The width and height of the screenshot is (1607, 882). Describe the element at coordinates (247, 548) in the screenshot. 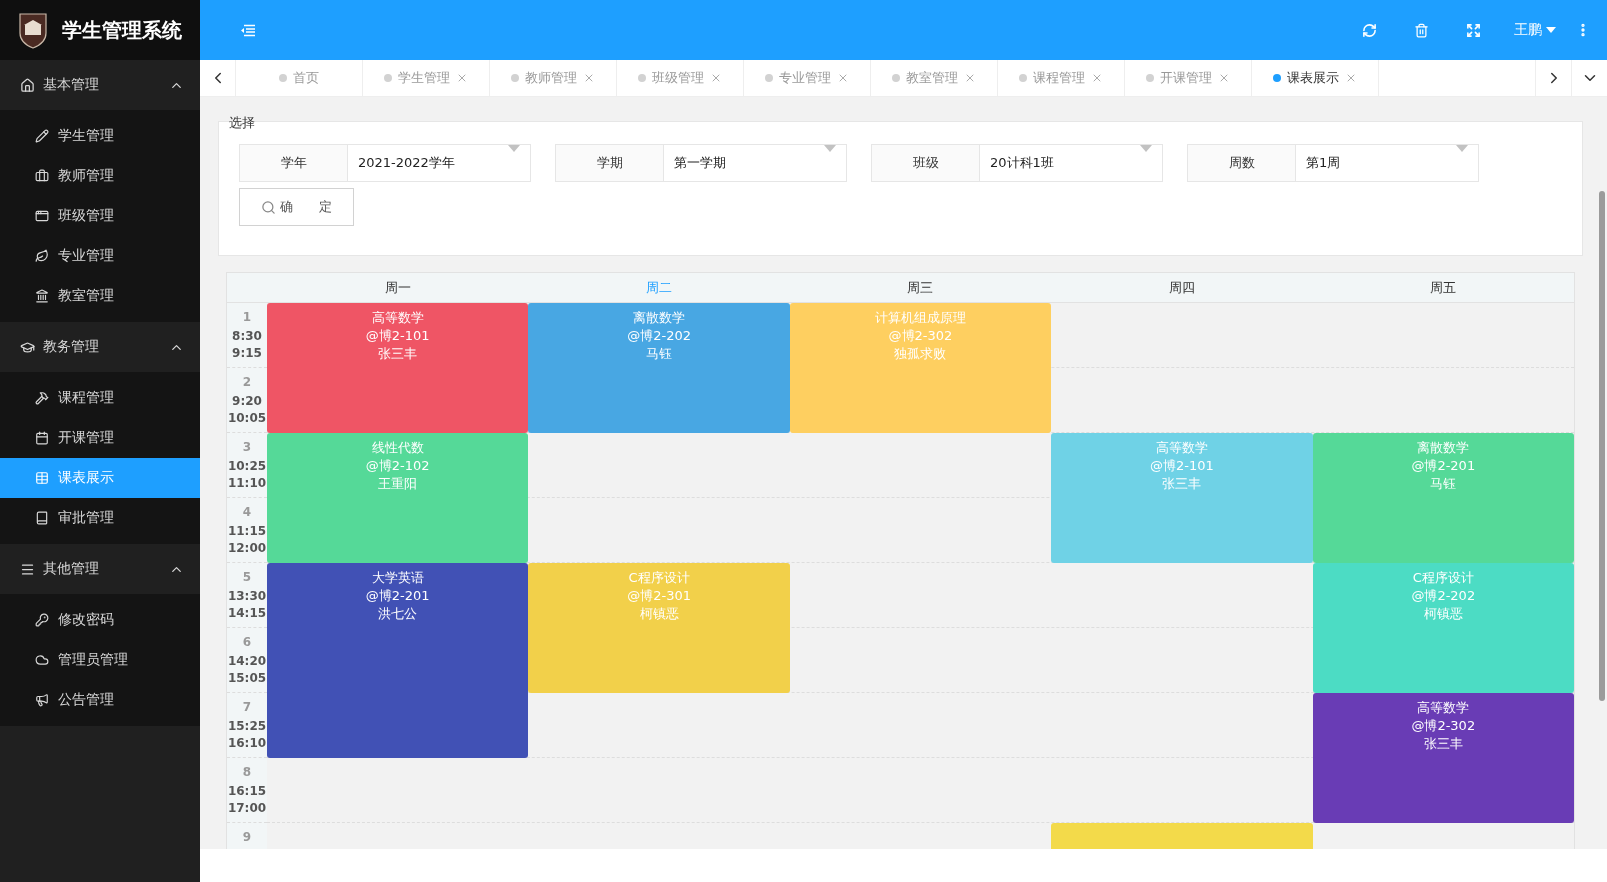

I see `period-time: 12:00` at that location.